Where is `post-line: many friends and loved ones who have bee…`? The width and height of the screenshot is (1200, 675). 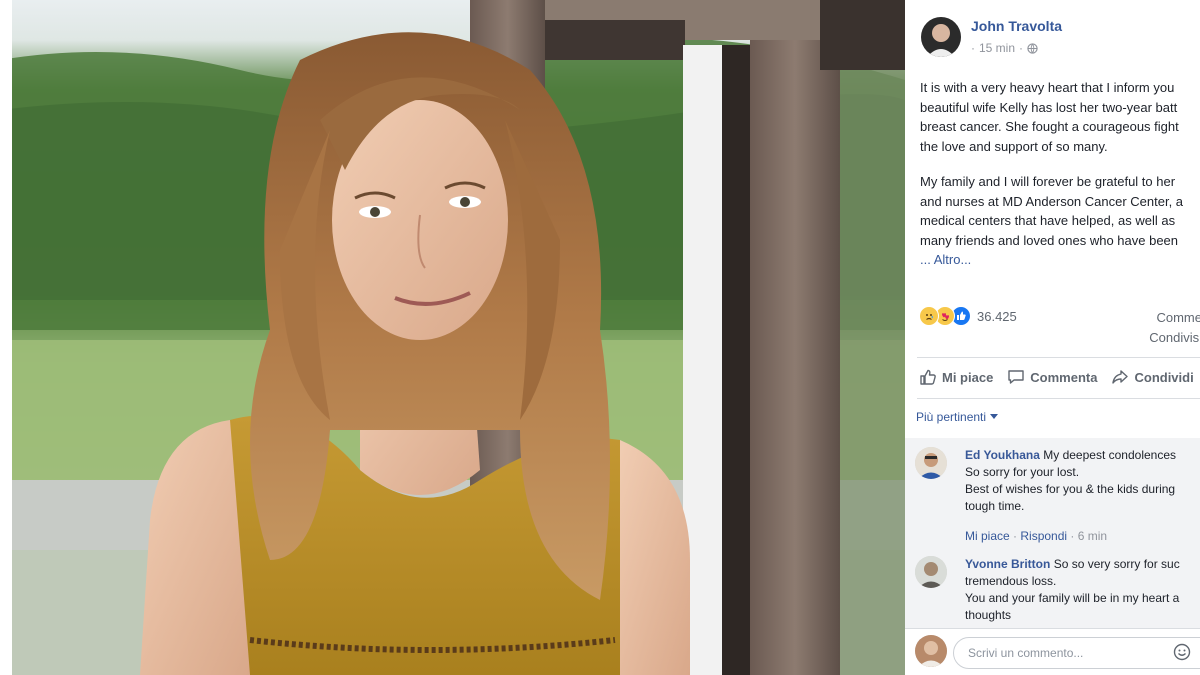 post-line: many friends and loved ones who have bee… is located at coordinates (1049, 240).